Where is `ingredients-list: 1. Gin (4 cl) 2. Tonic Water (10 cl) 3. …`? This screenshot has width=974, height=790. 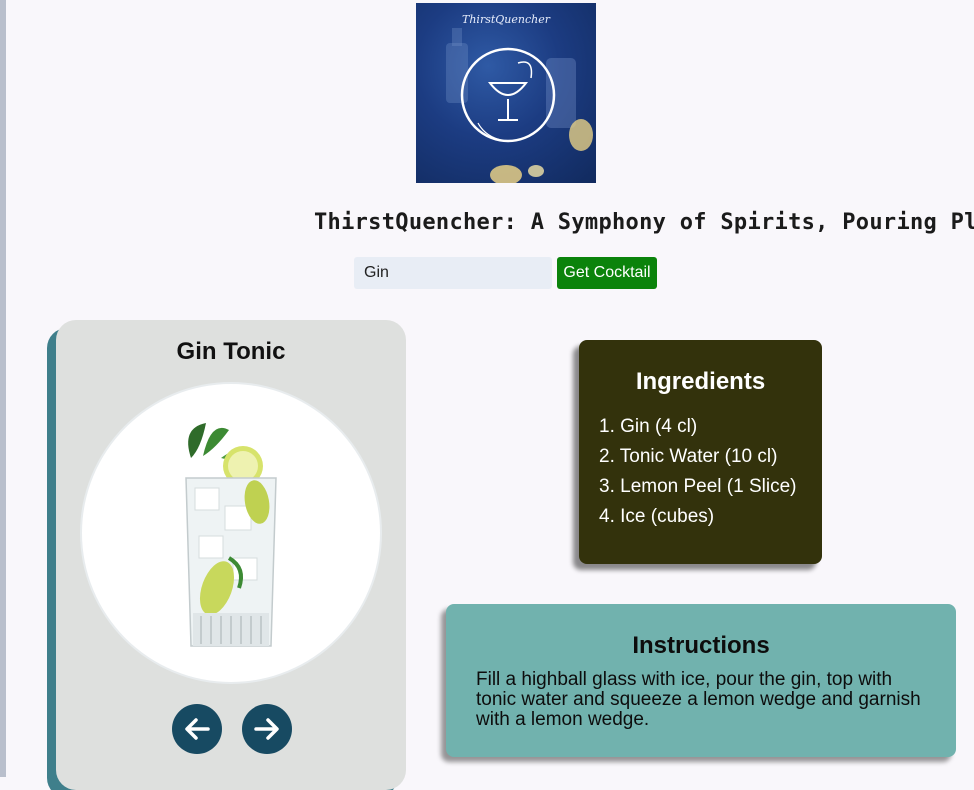 ingredients-list: 1. Gin (4 cl) 2. Tonic Water (10 cl) 3. … is located at coordinates (698, 472).